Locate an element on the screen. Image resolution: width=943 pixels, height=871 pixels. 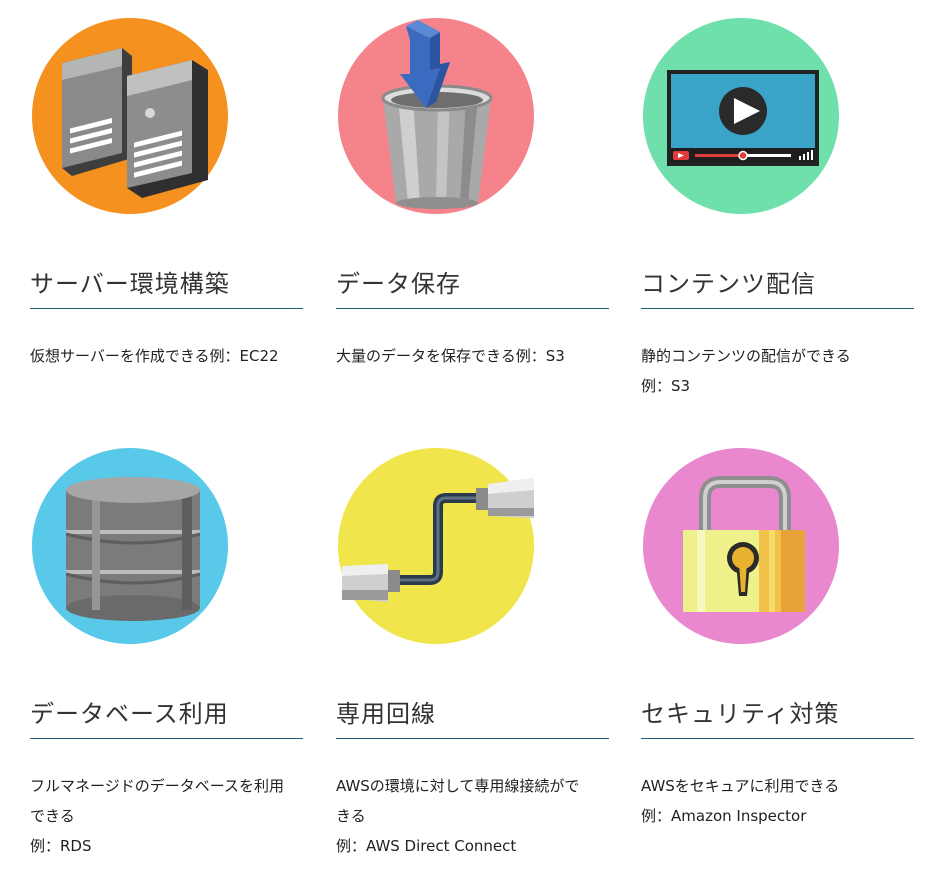
feature-title: 専用回線 is located at coordinates (386, 714).